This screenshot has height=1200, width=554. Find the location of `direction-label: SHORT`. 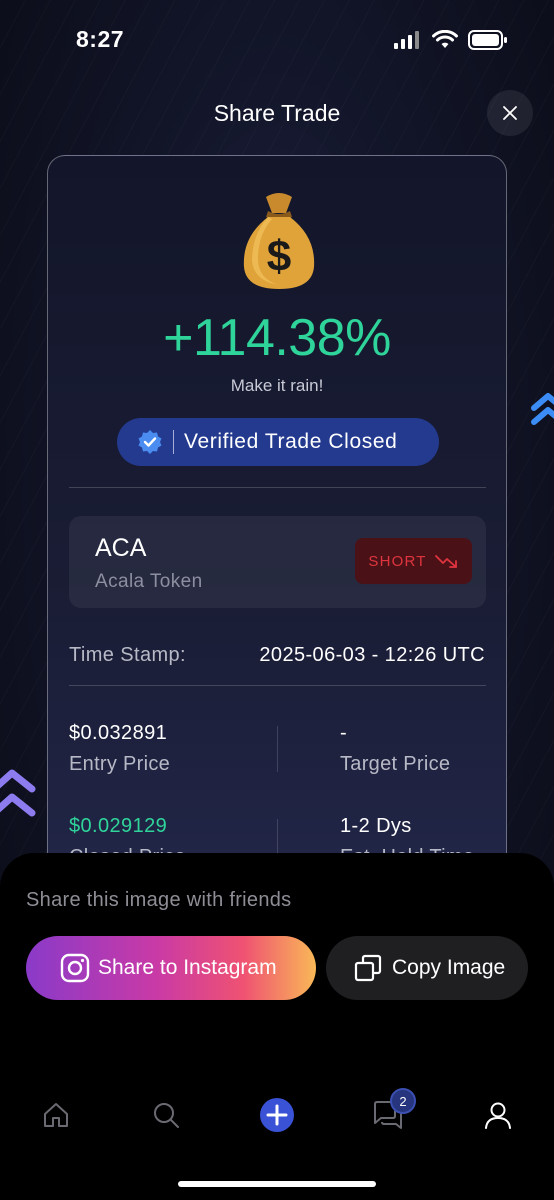

direction-label: SHORT is located at coordinates (397, 561).